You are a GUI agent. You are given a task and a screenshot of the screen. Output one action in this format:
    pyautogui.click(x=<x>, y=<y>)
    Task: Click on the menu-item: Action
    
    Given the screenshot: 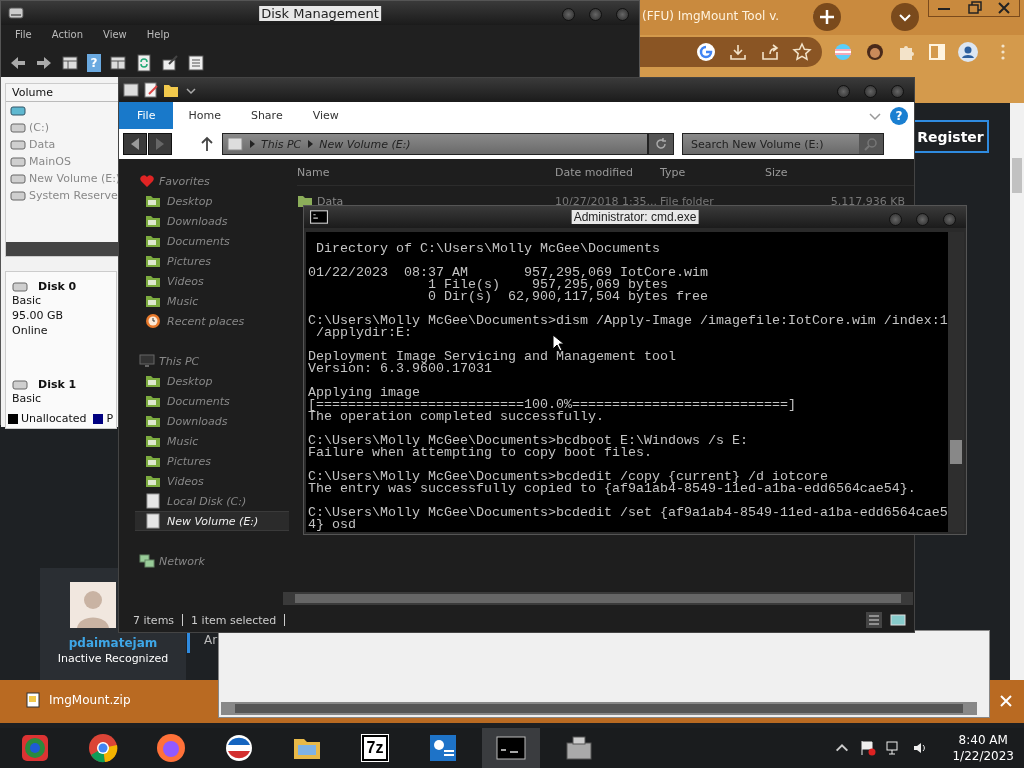 What is the action you would take?
    pyautogui.click(x=67, y=37)
    